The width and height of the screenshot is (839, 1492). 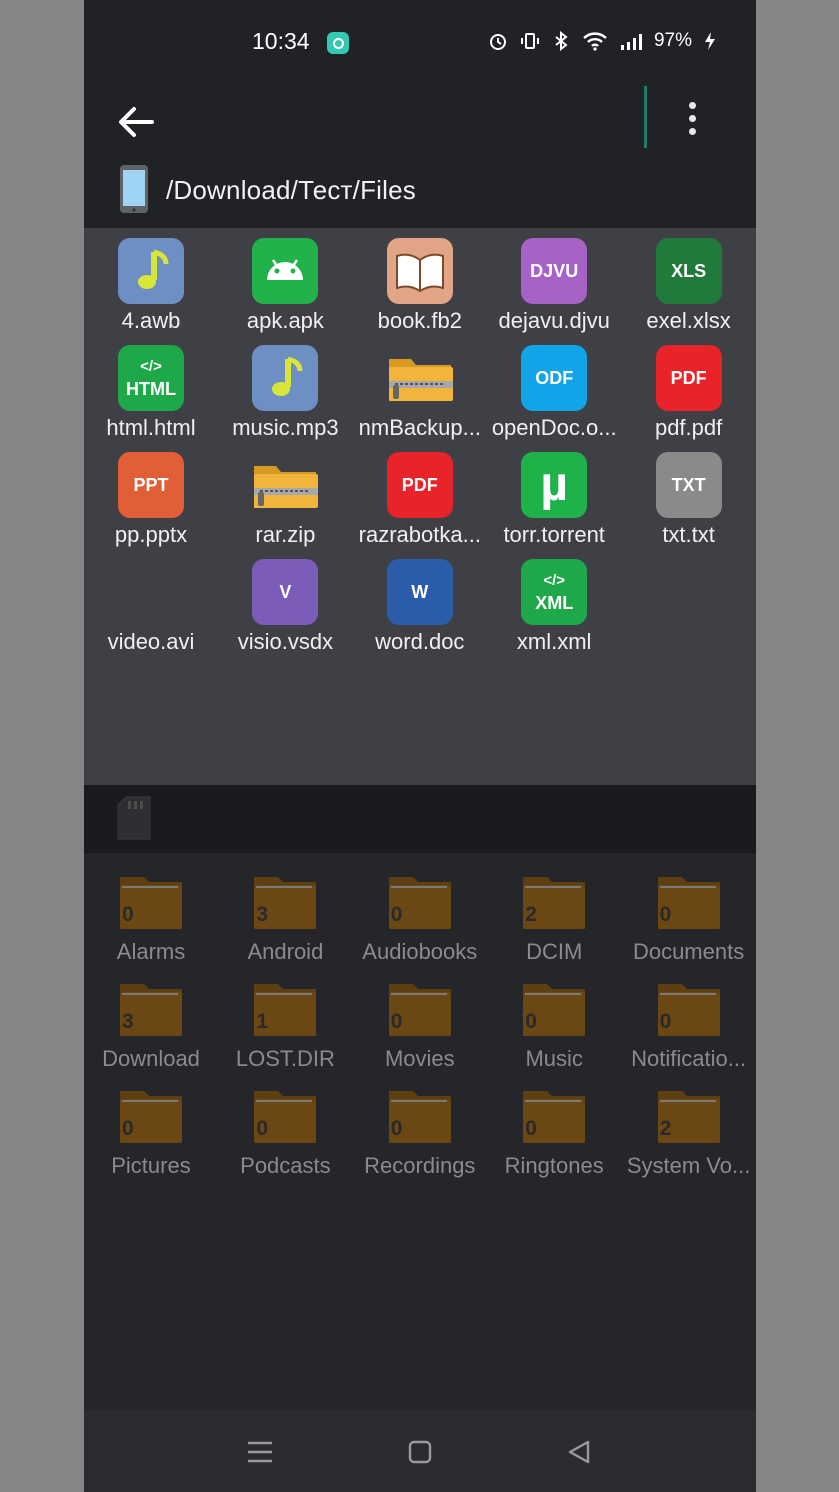 I want to click on folder-item: 3 Download, so click(x=151, y=1019).